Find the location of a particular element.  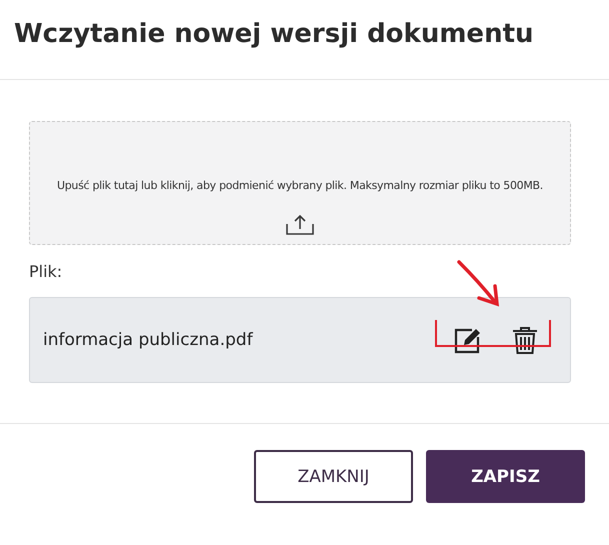

file-label: Plik: is located at coordinates (46, 271).